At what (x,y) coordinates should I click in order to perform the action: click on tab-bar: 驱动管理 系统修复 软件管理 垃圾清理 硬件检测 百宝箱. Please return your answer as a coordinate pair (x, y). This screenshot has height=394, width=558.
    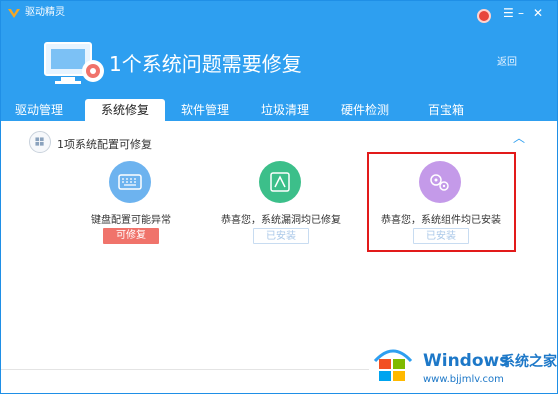
    Looking at the image, I should click on (279, 110).